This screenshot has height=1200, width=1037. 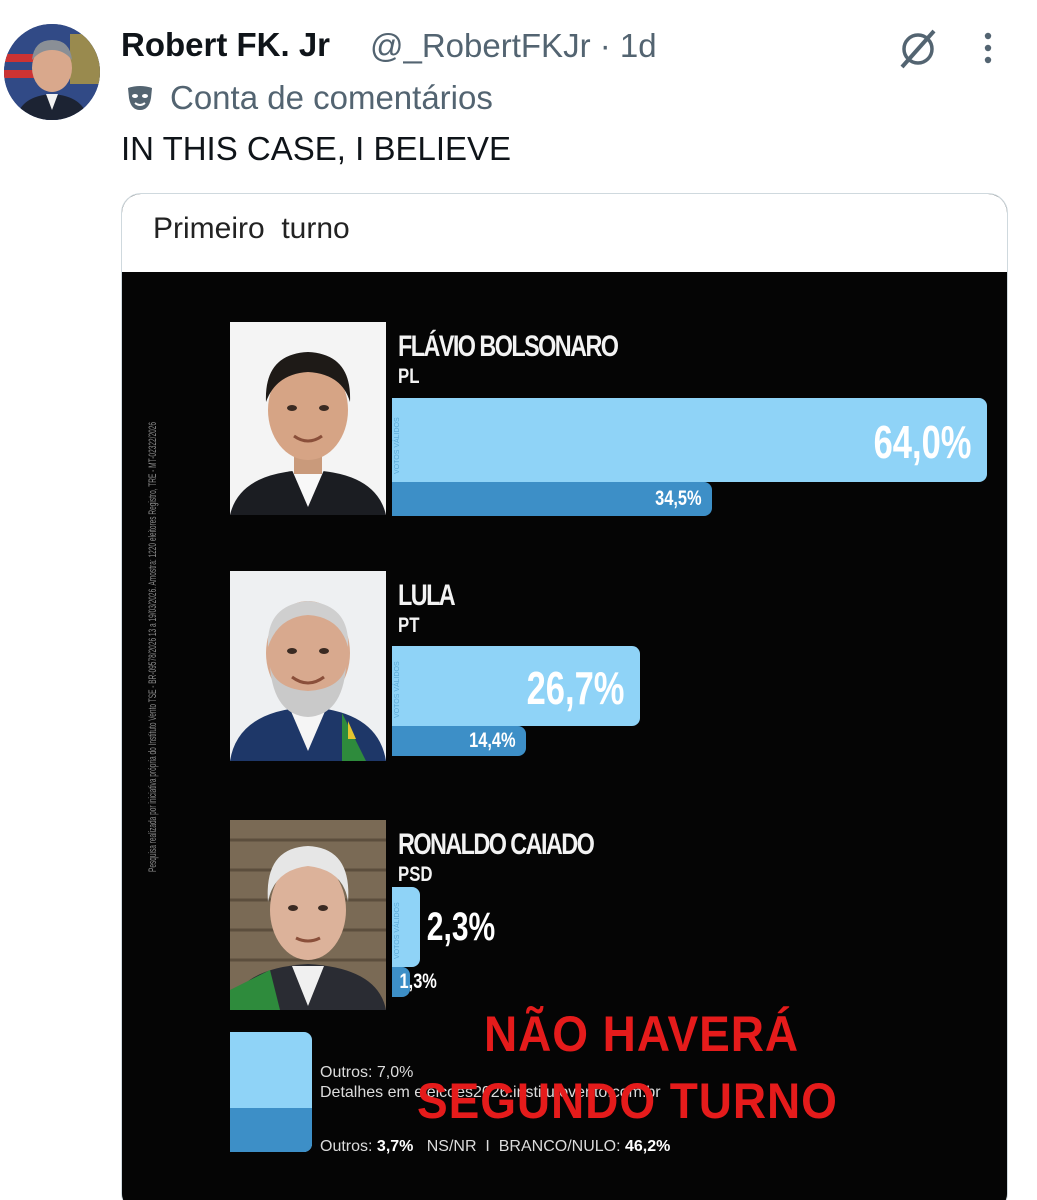 What do you see at coordinates (271, 1092) in the screenshot?
I see `outros-bar` at bounding box center [271, 1092].